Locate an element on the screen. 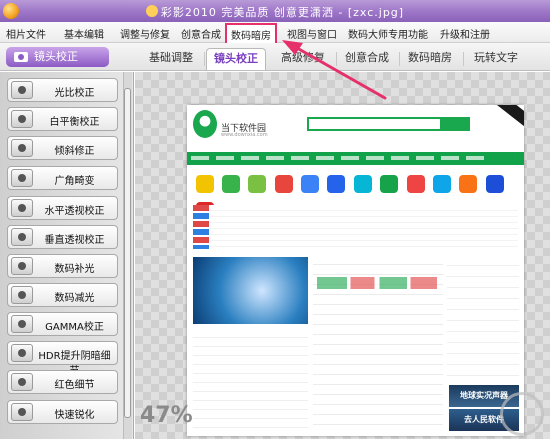  fill-light-icon is located at coordinates (22, 266).